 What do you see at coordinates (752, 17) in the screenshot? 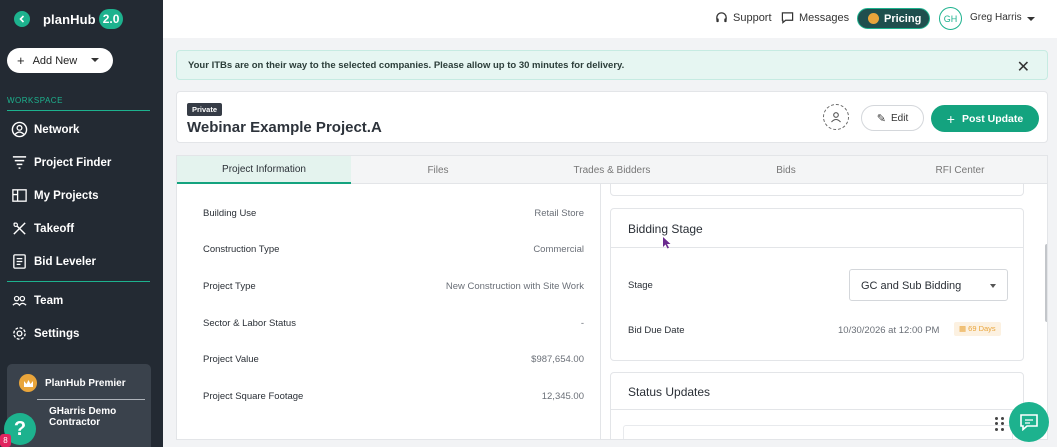
I see `support-label: Support` at bounding box center [752, 17].